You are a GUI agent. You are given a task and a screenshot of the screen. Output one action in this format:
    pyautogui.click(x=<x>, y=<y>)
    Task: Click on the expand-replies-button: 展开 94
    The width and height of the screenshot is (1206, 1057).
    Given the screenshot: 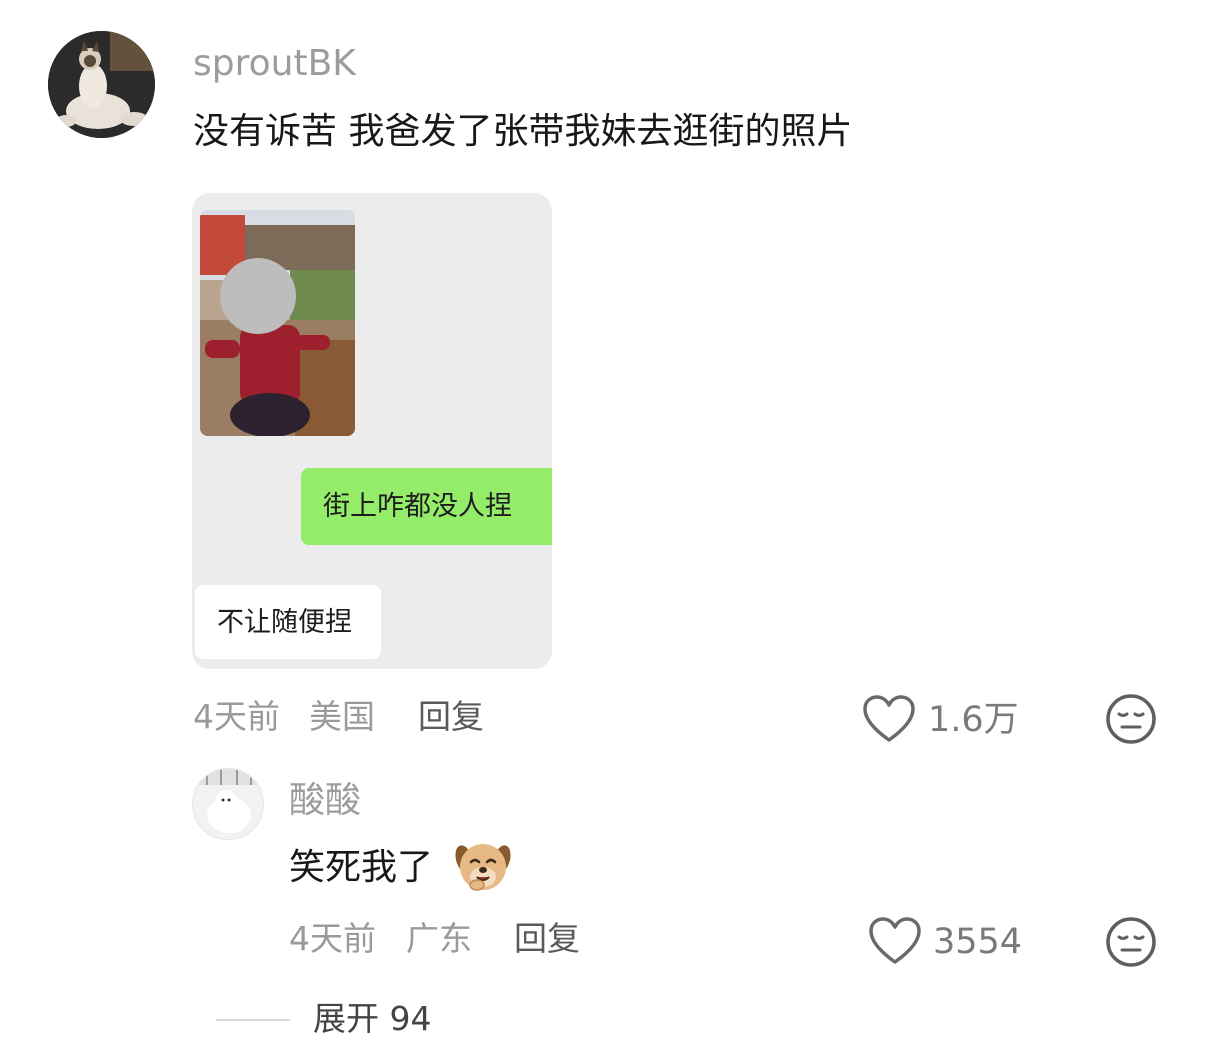 What is the action you would take?
    pyautogui.click(x=372, y=1018)
    